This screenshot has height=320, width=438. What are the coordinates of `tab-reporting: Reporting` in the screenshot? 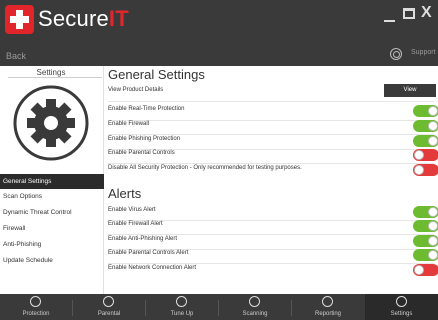 It's located at (328, 307).